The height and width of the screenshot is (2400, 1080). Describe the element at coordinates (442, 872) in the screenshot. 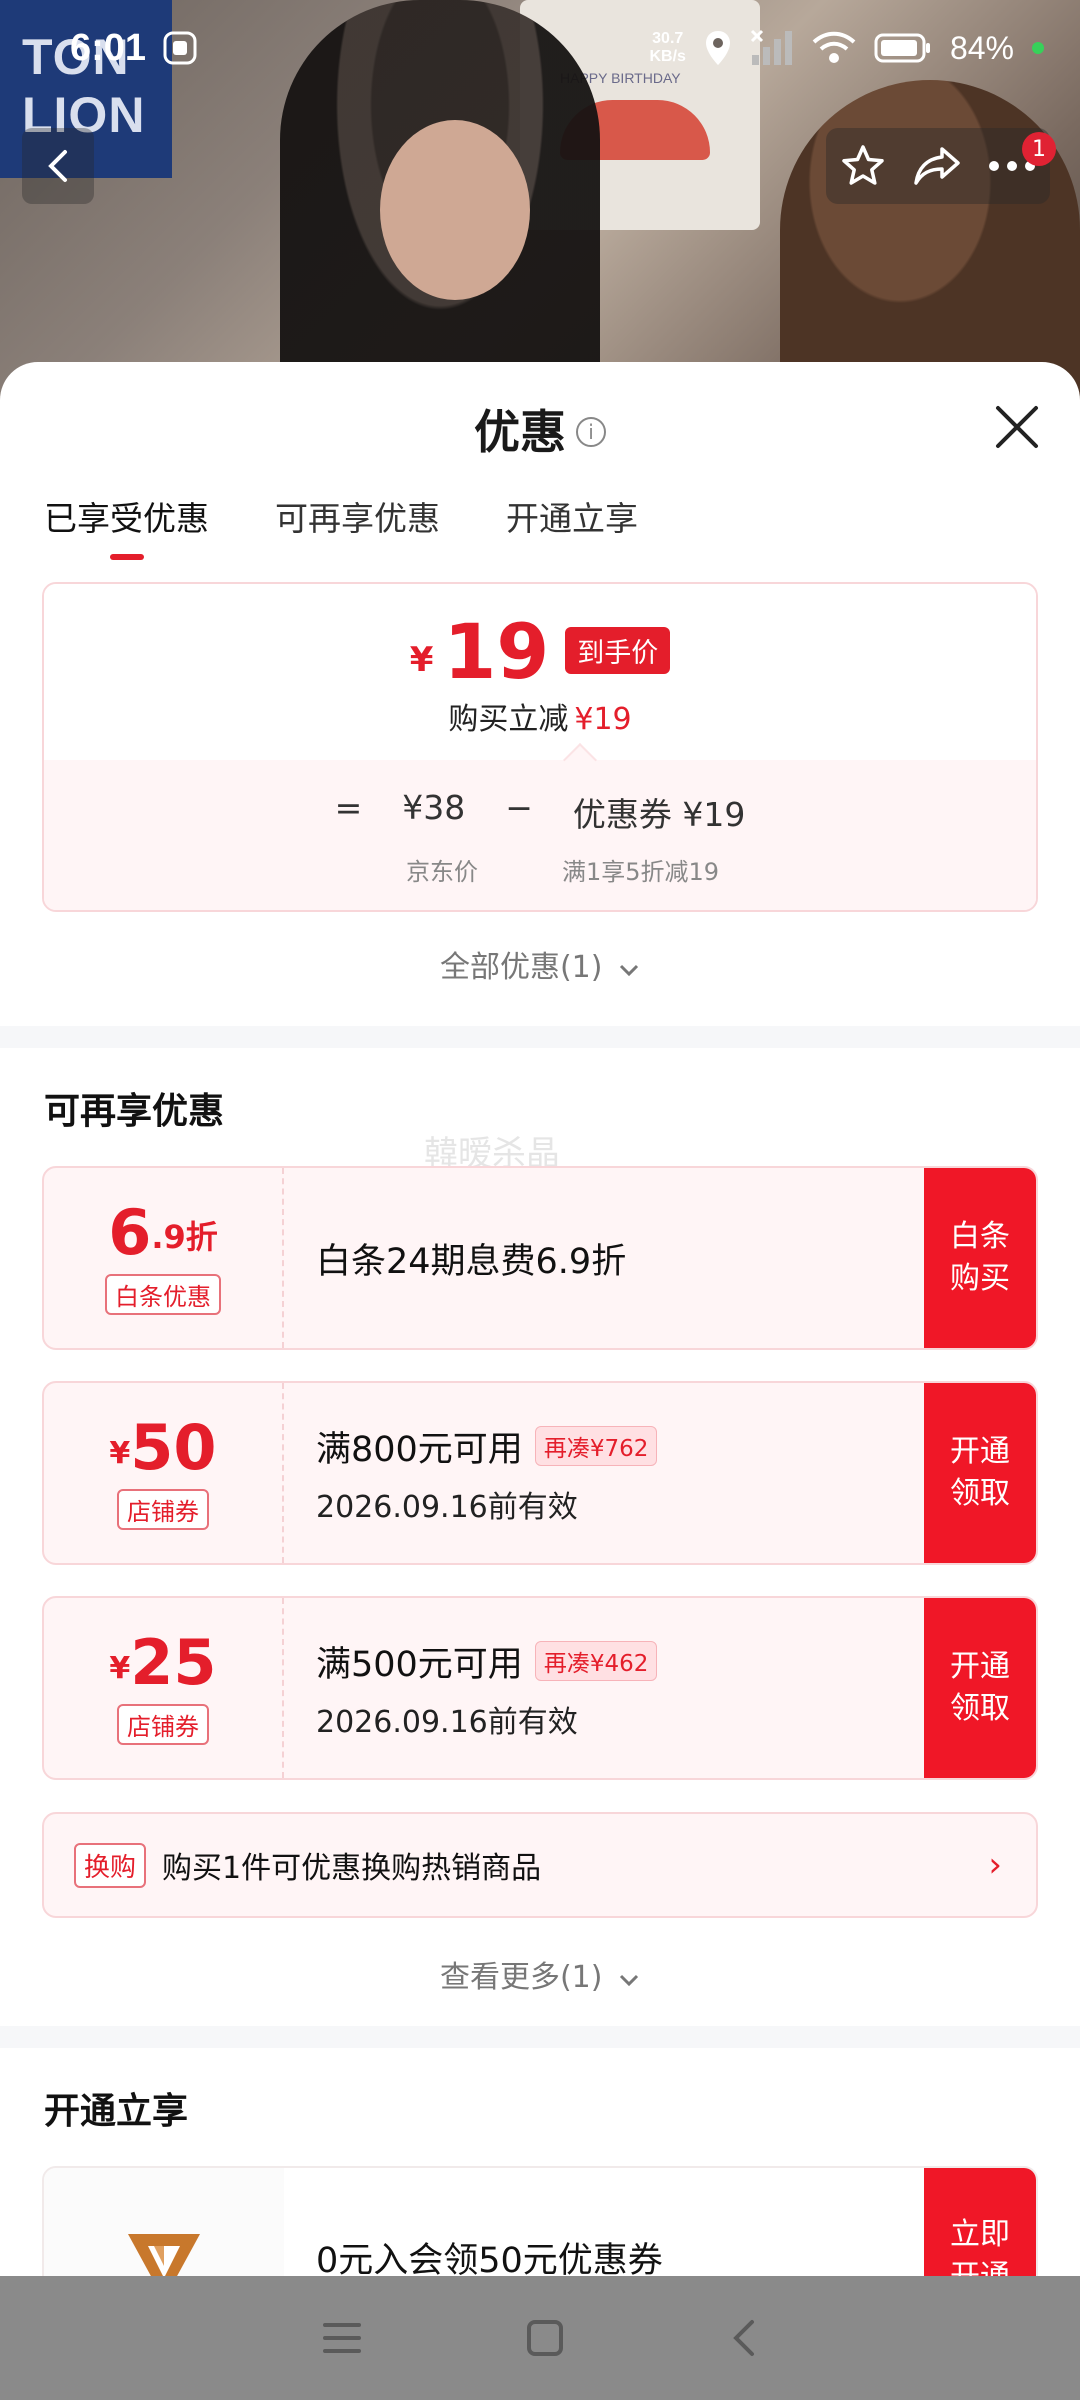

I see `jd-price-label: 京东价` at that location.